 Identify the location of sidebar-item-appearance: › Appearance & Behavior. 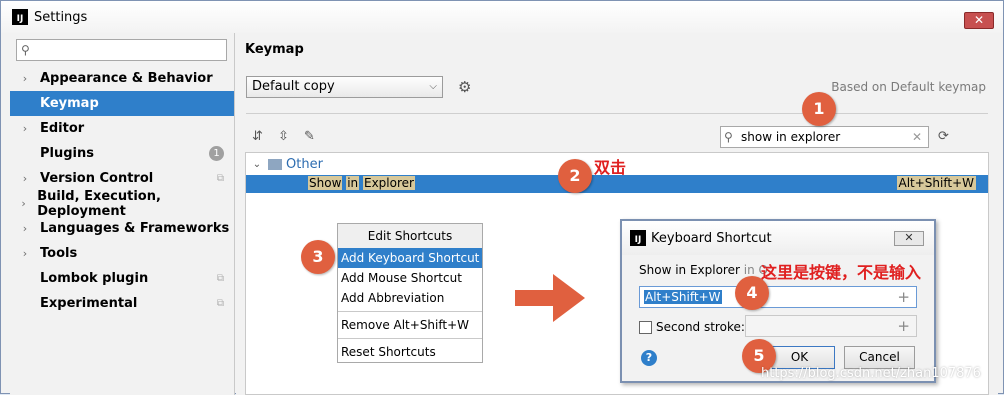
(122, 78).